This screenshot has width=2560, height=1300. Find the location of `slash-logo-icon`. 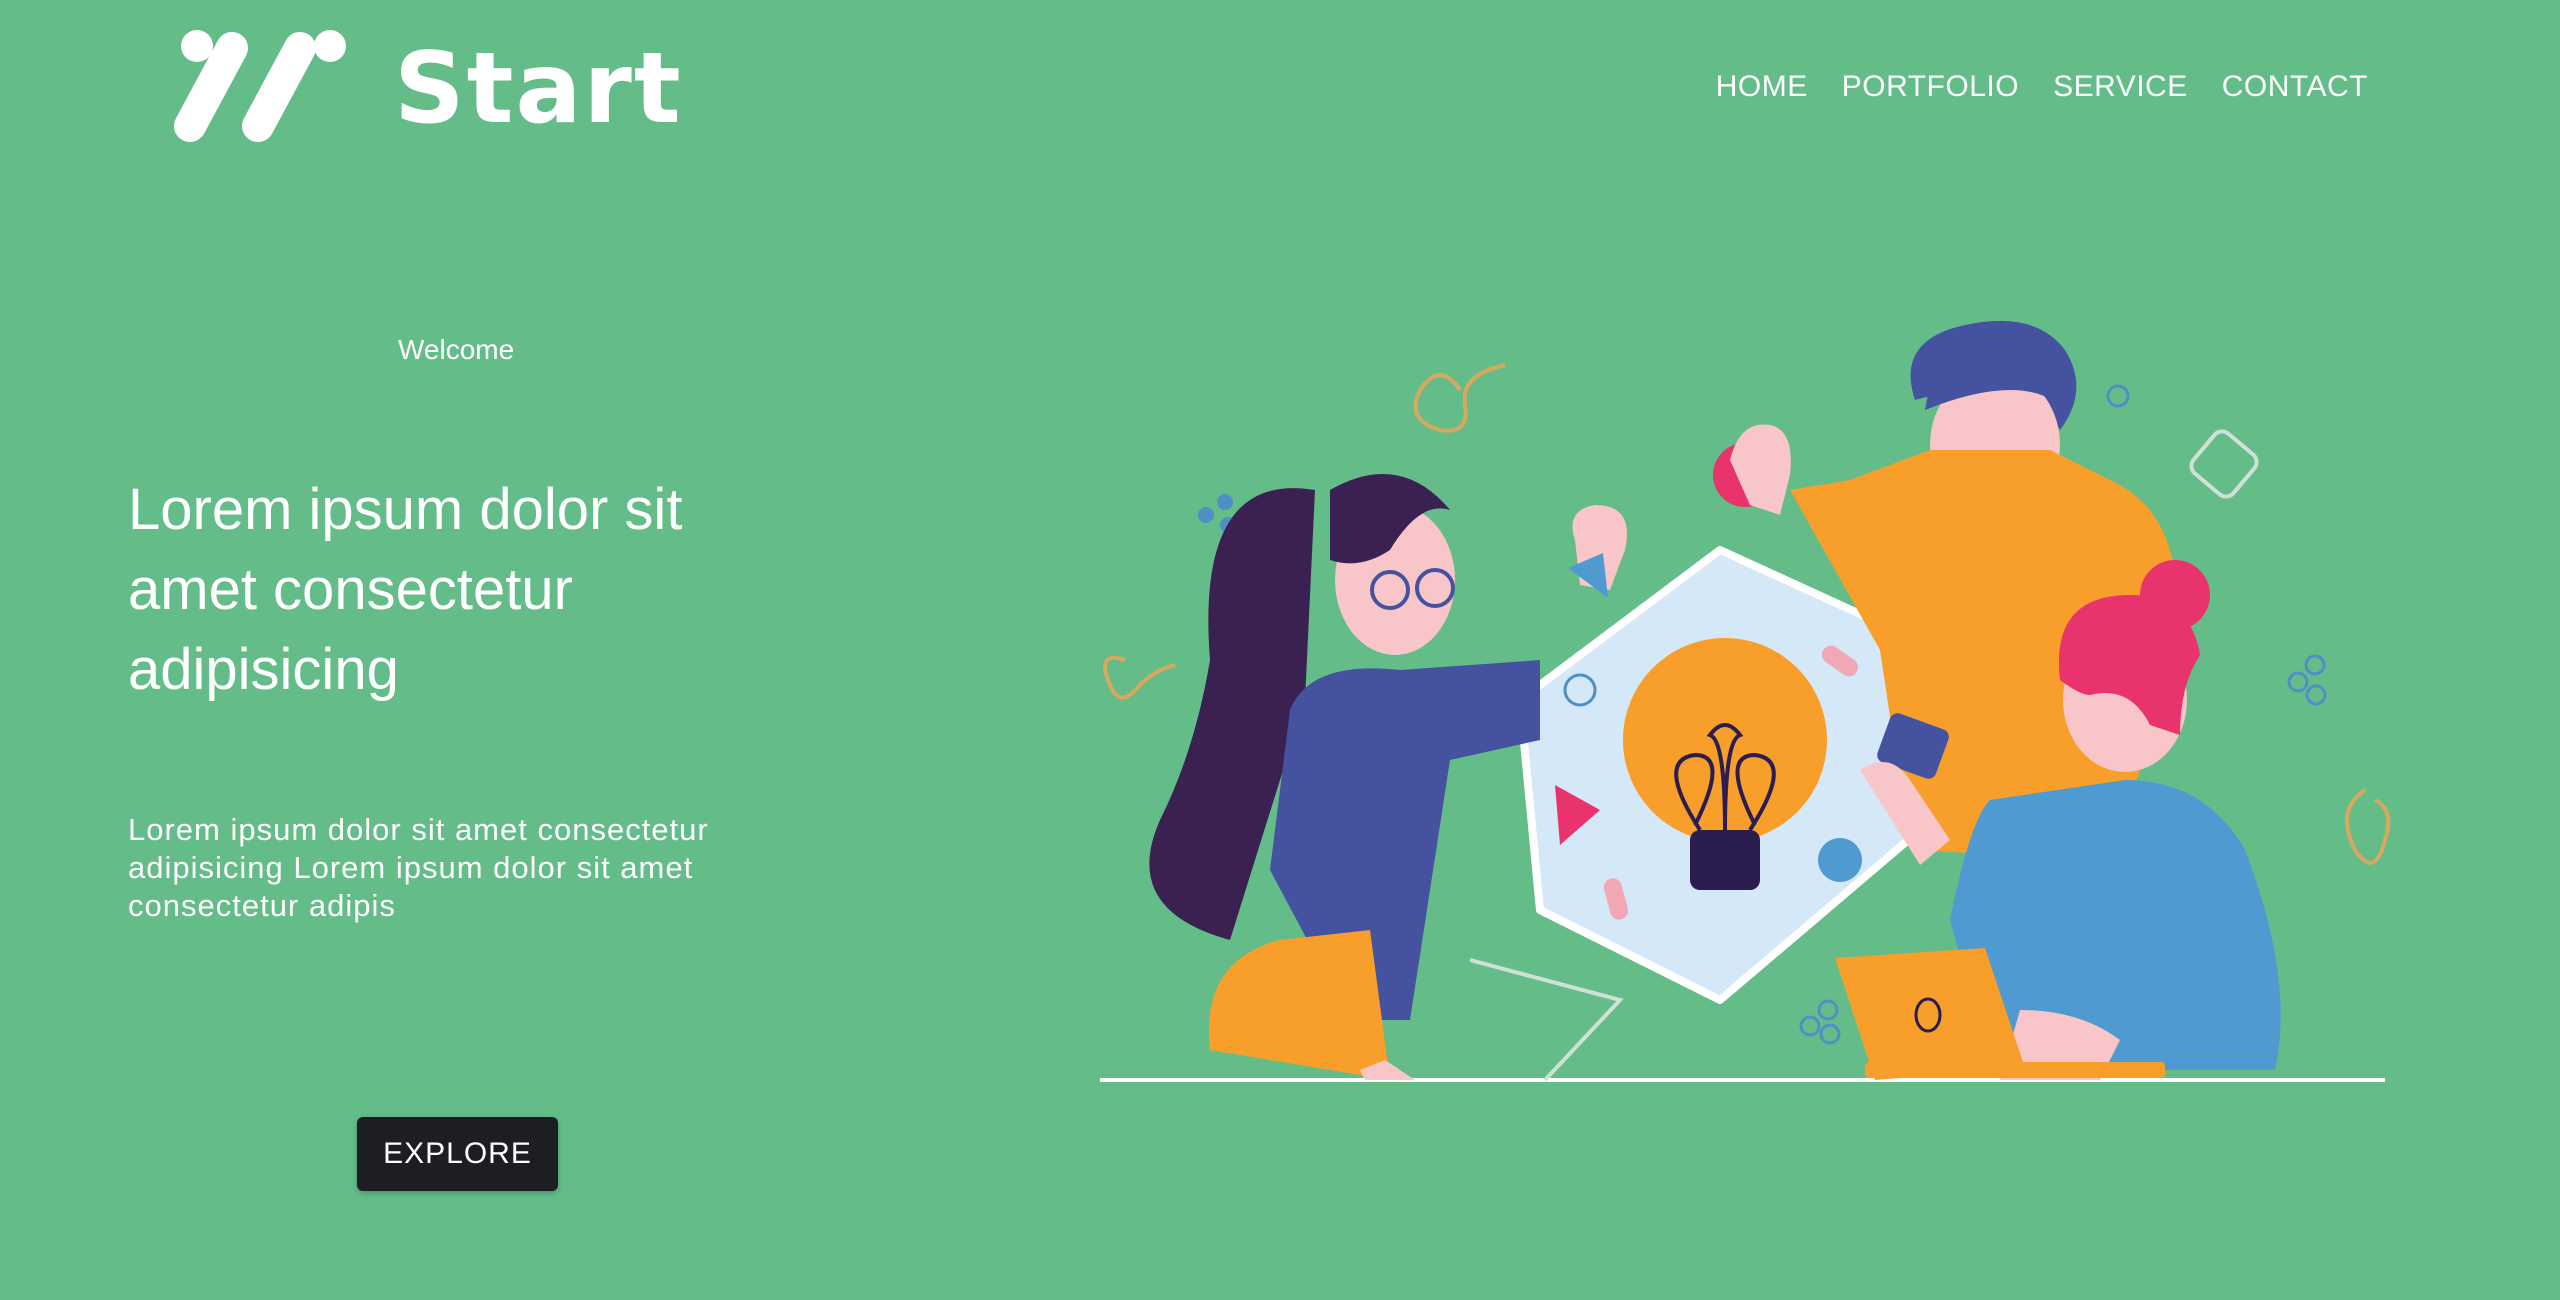

slash-logo-icon is located at coordinates (260, 86).